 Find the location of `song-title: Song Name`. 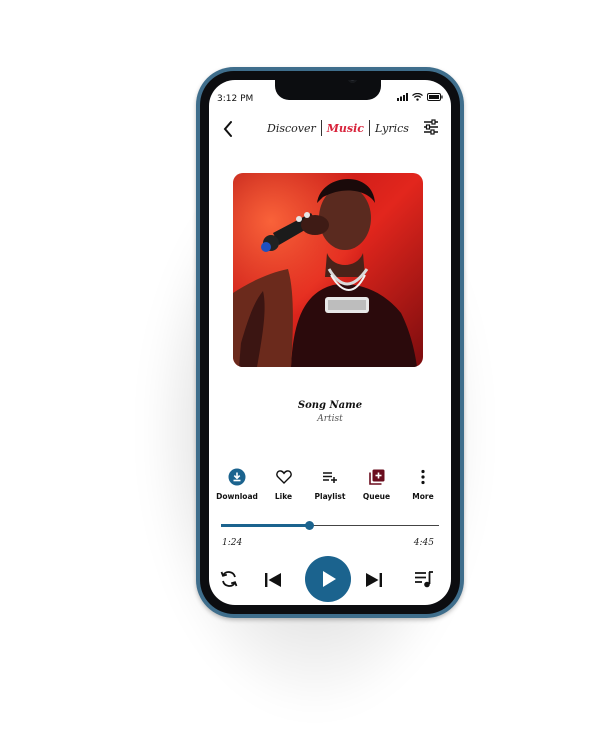

song-title: Song Name is located at coordinates (330, 405).